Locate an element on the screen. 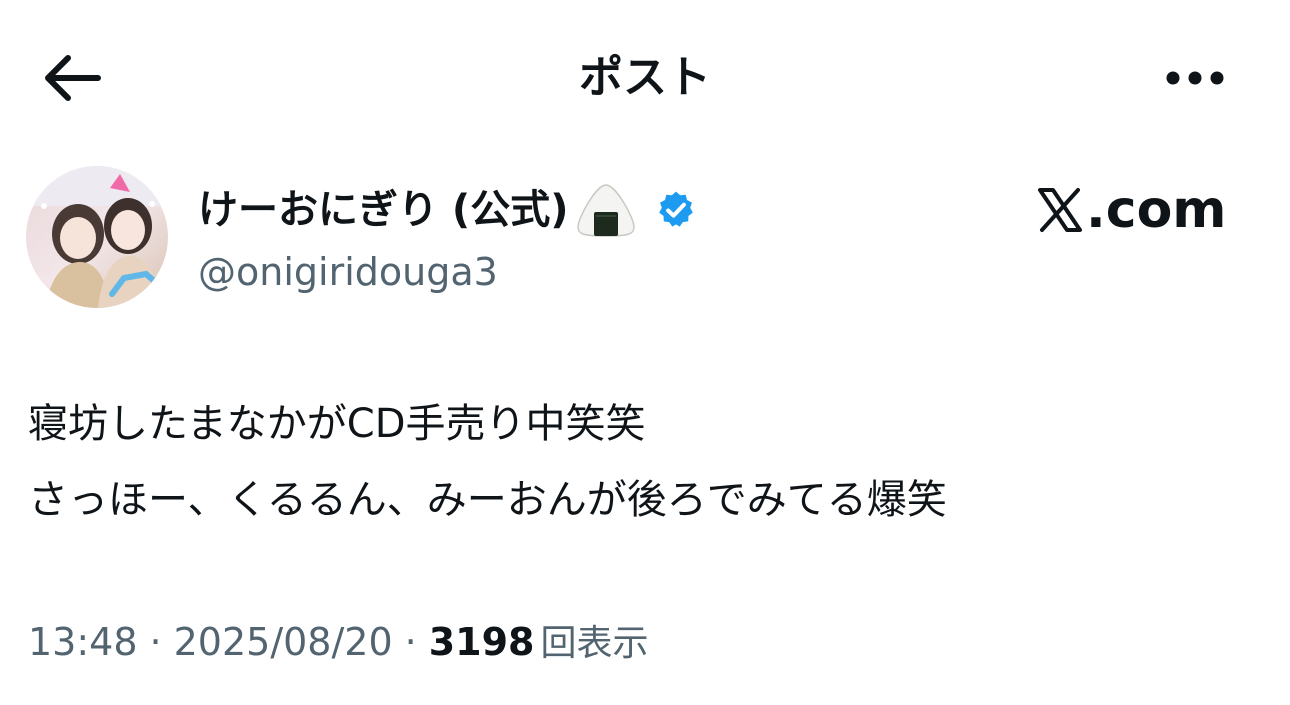 The image size is (1290, 705). x-com-text: .com is located at coordinates (1156, 210).